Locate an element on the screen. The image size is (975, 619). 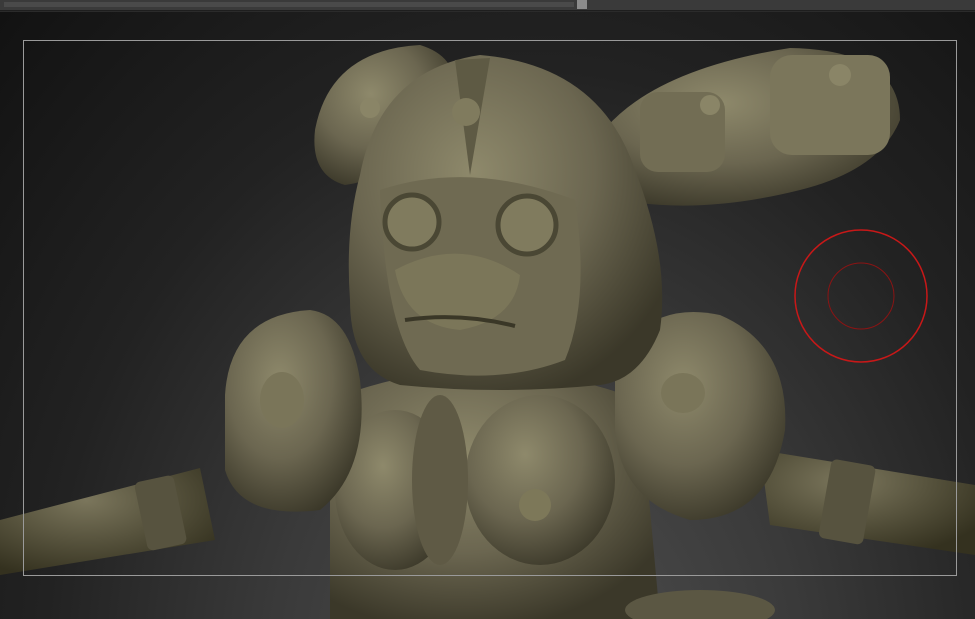
toolbar-scroll-handle is located at coordinates (582, 4).